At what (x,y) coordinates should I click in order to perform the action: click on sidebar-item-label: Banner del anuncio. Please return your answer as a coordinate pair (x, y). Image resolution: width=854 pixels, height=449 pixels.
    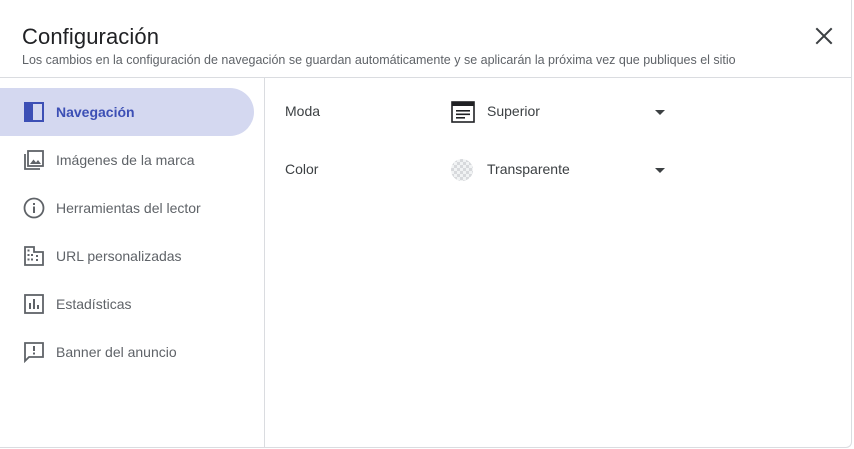
    Looking at the image, I should click on (116, 352).